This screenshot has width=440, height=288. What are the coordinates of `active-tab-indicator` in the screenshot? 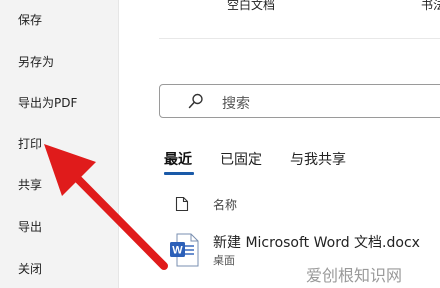 It's located at (179, 173).